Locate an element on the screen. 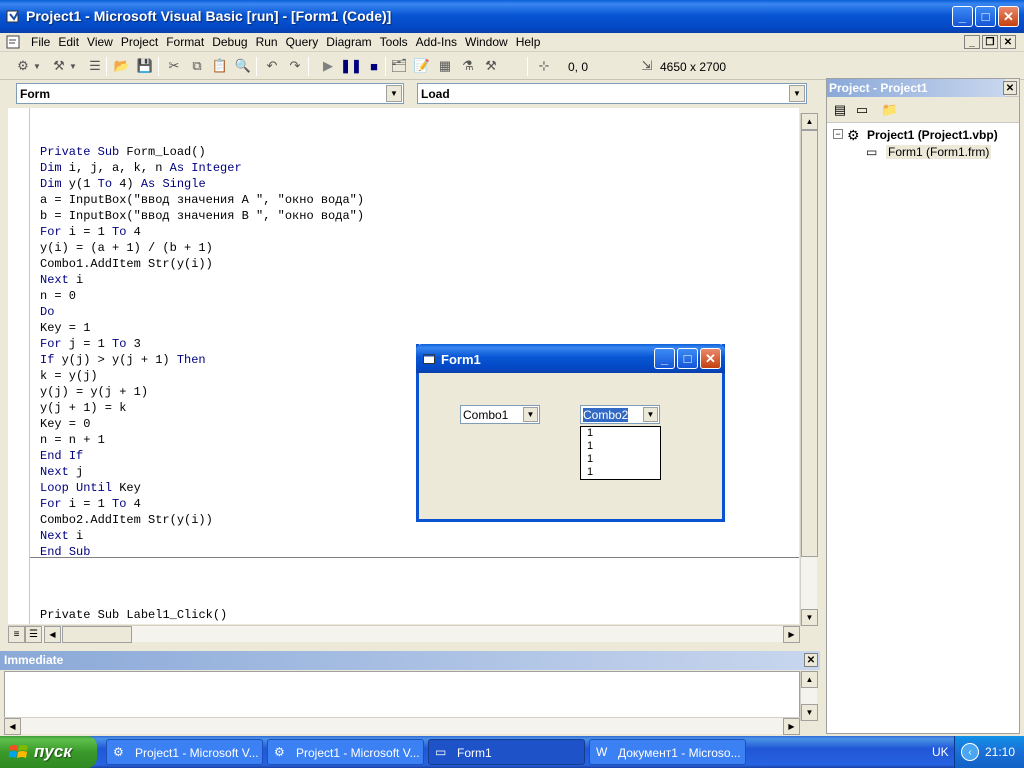  form-icon is located at coordinates (429, 359).